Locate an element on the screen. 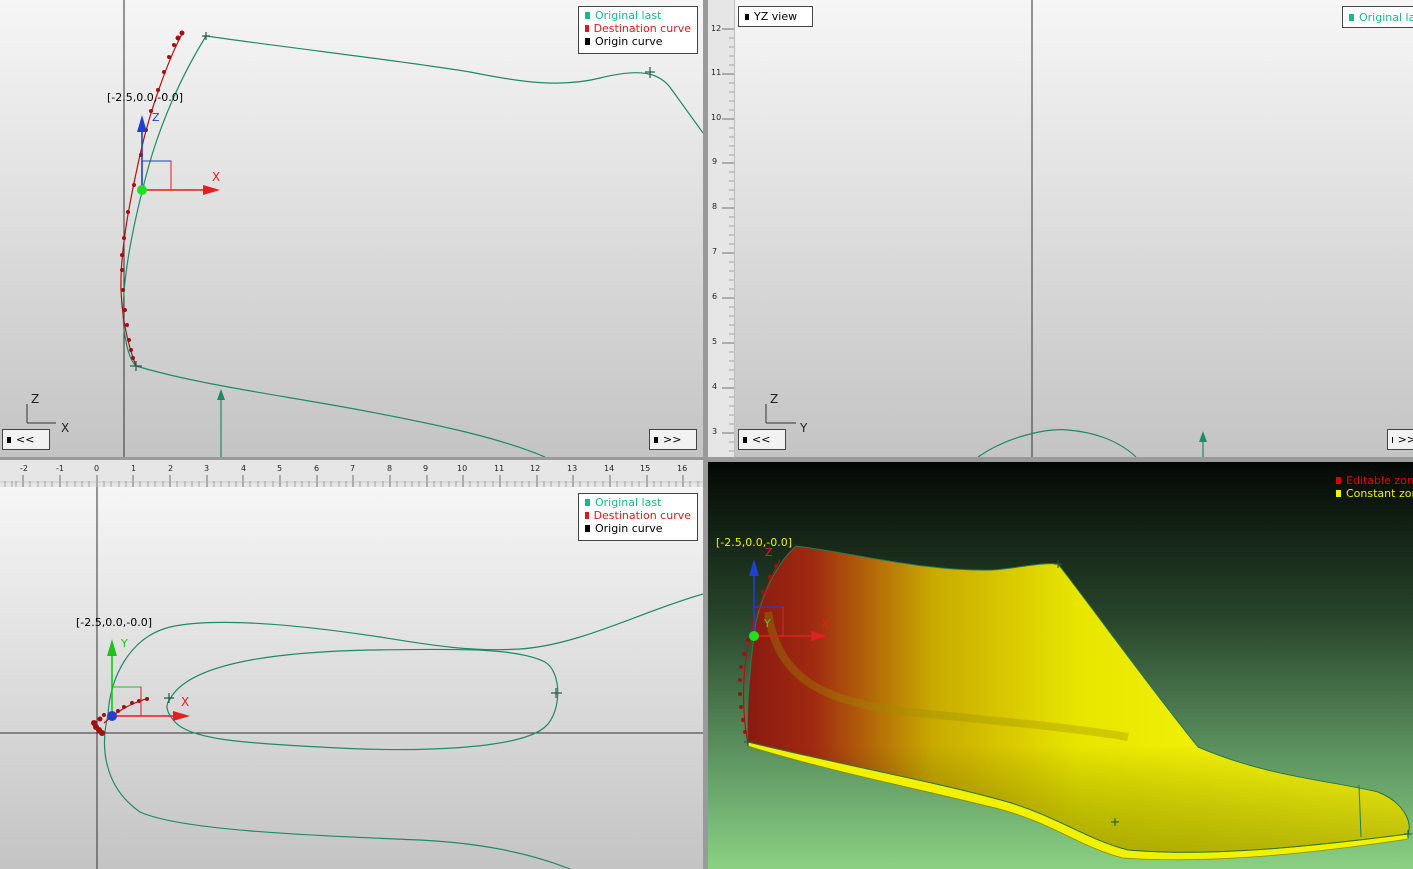  legend-origin-curve: Origin curve is located at coordinates (638, 41).